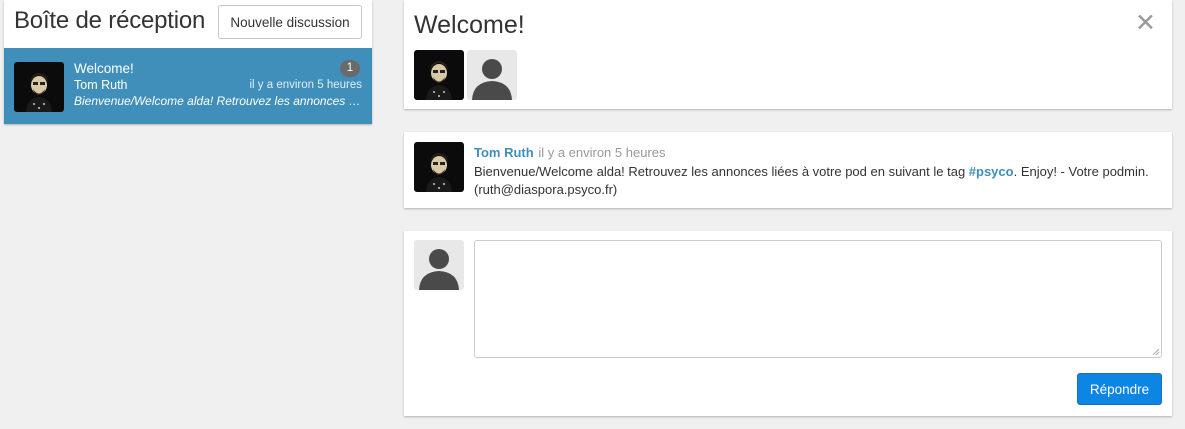 The width and height of the screenshot is (1185, 429). What do you see at coordinates (1155, 351) in the screenshot?
I see `resize-grip-icon` at bounding box center [1155, 351].